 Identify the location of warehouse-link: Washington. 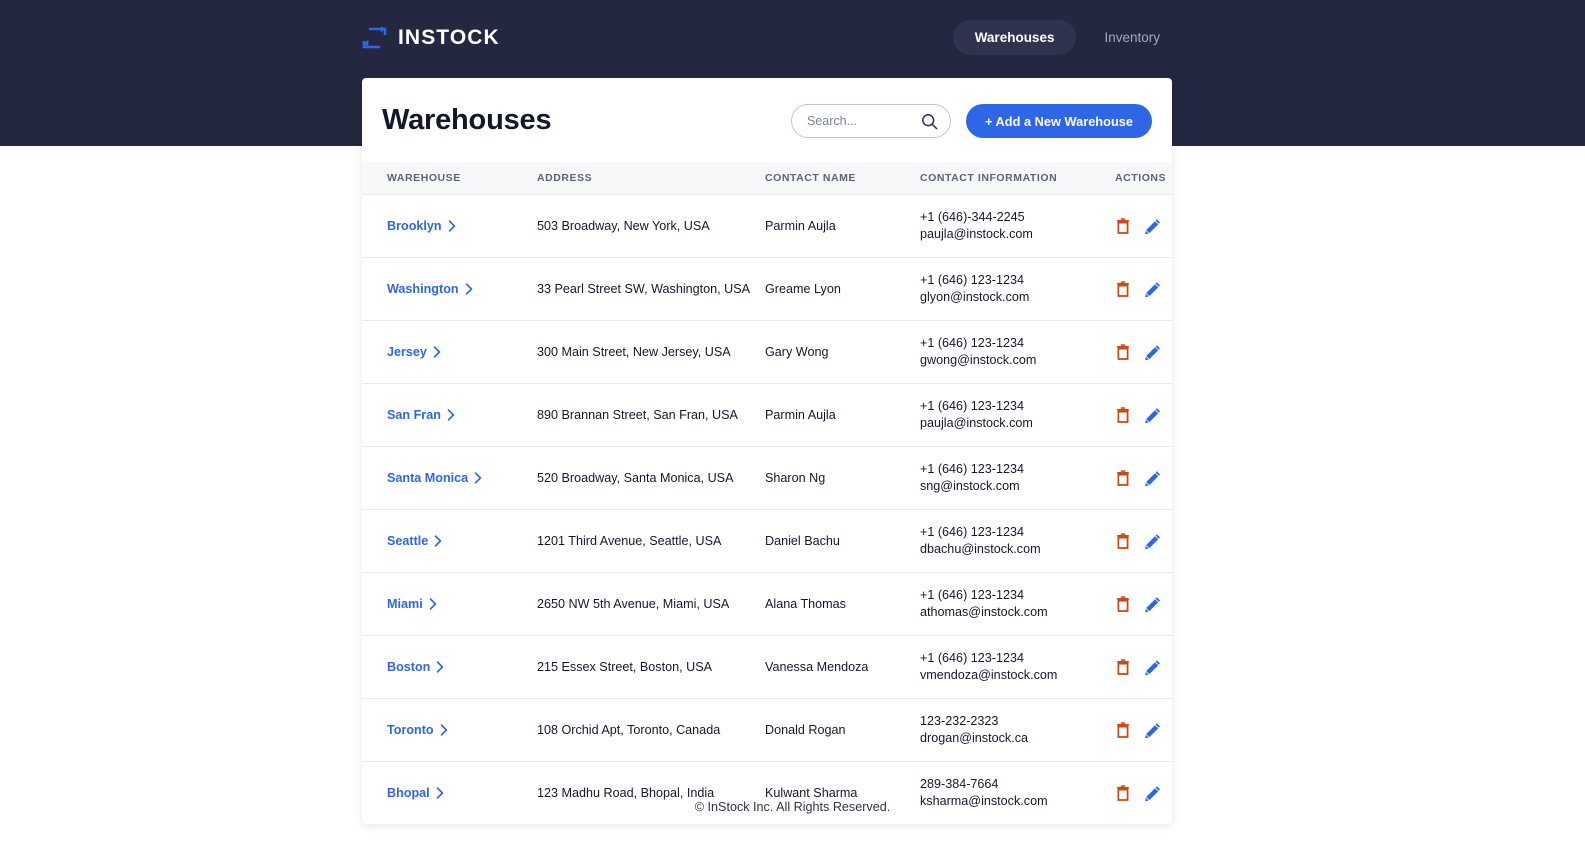
(430, 289).